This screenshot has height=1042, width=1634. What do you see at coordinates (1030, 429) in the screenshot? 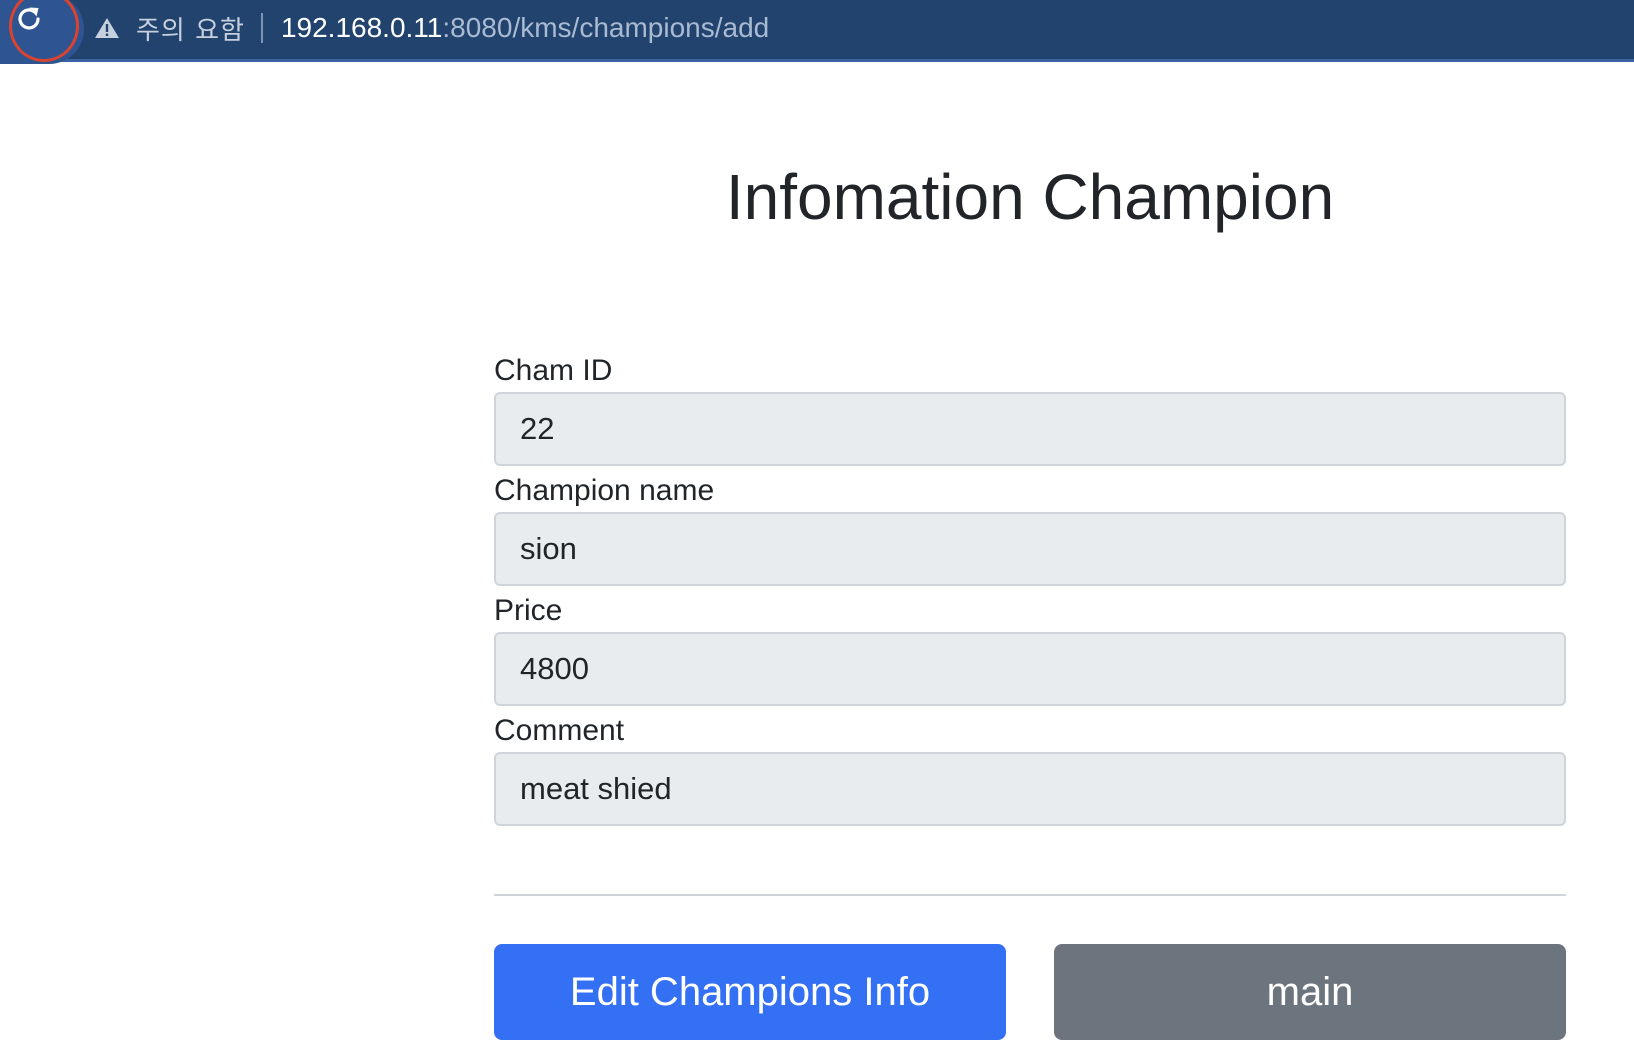
I see `cham-id-input` at bounding box center [1030, 429].